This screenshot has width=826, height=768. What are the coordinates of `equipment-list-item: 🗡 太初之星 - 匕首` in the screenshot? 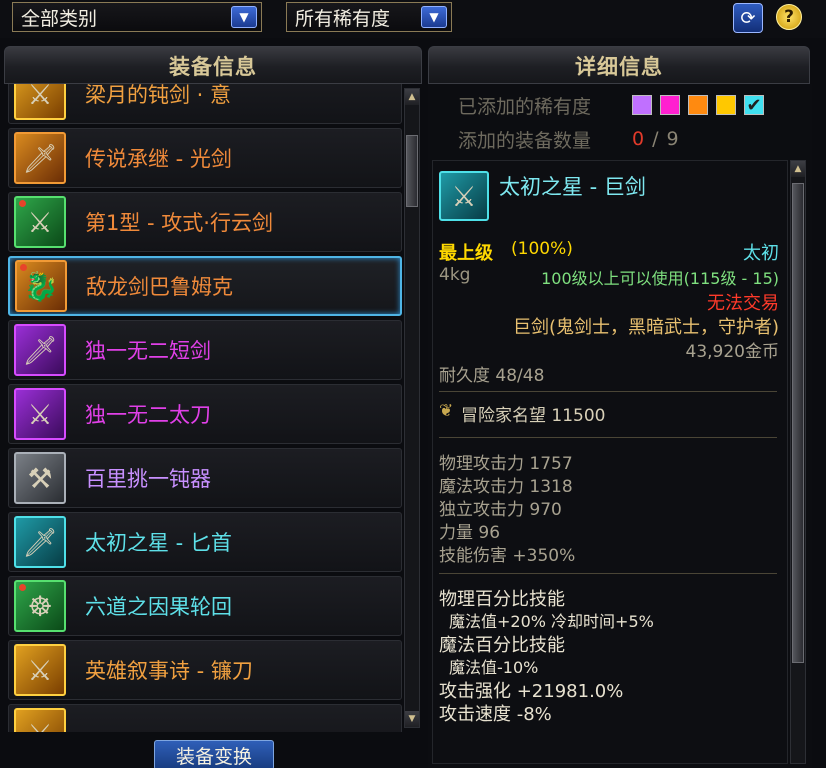 It's located at (205, 542).